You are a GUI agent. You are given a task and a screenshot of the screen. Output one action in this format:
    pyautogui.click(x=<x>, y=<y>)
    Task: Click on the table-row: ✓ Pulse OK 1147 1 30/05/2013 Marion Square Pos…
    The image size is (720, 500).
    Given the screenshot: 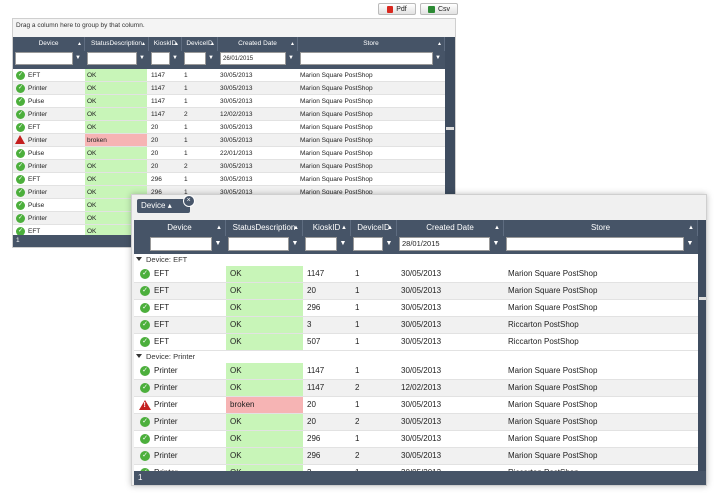 What is the action you would take?
    pyautogui.click(x=229, y=101)
    